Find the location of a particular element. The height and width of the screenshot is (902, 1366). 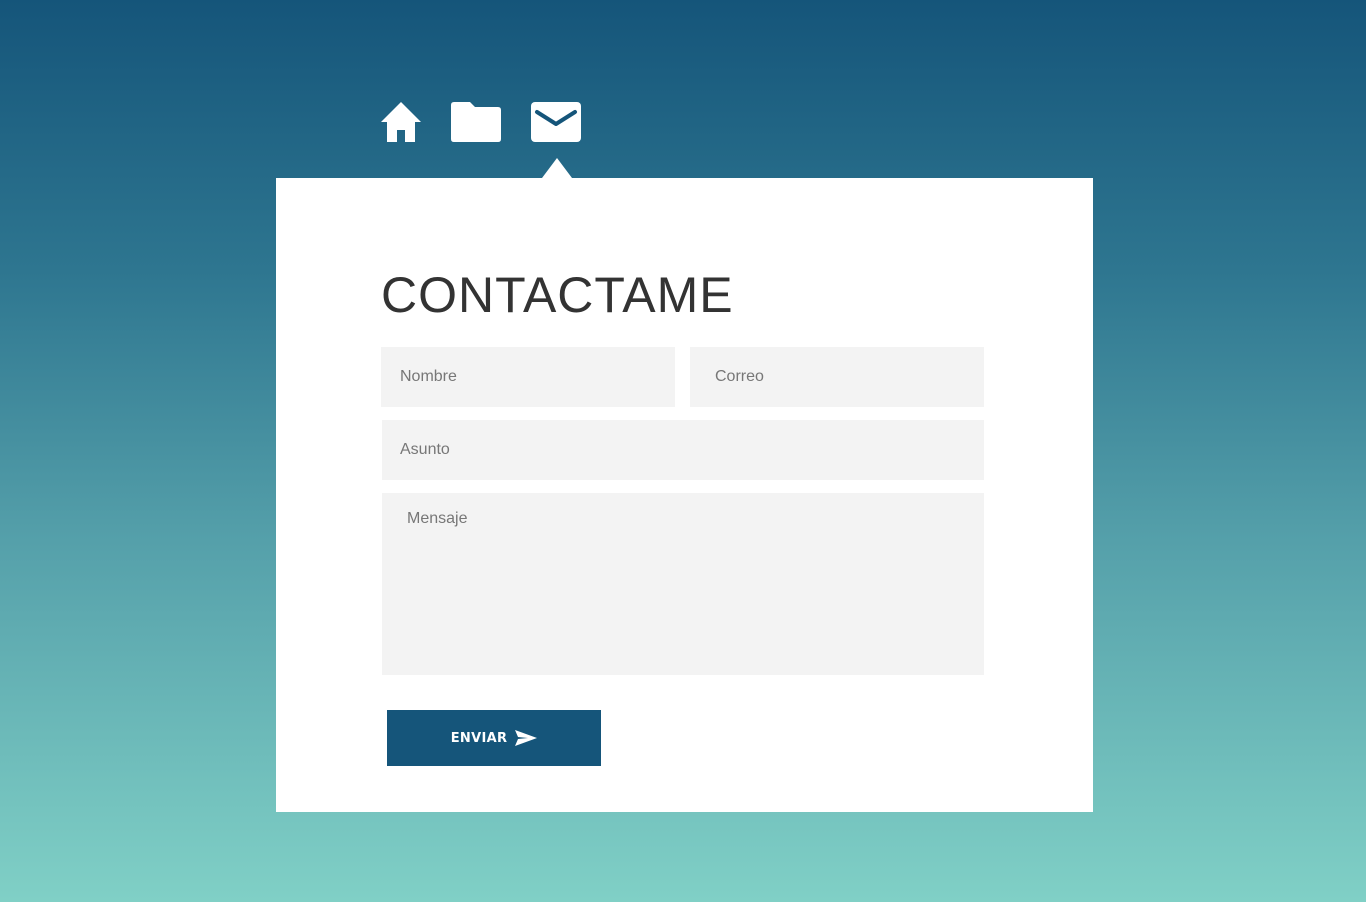

send-button: ENVIAR is located at coordinates (494, 738).